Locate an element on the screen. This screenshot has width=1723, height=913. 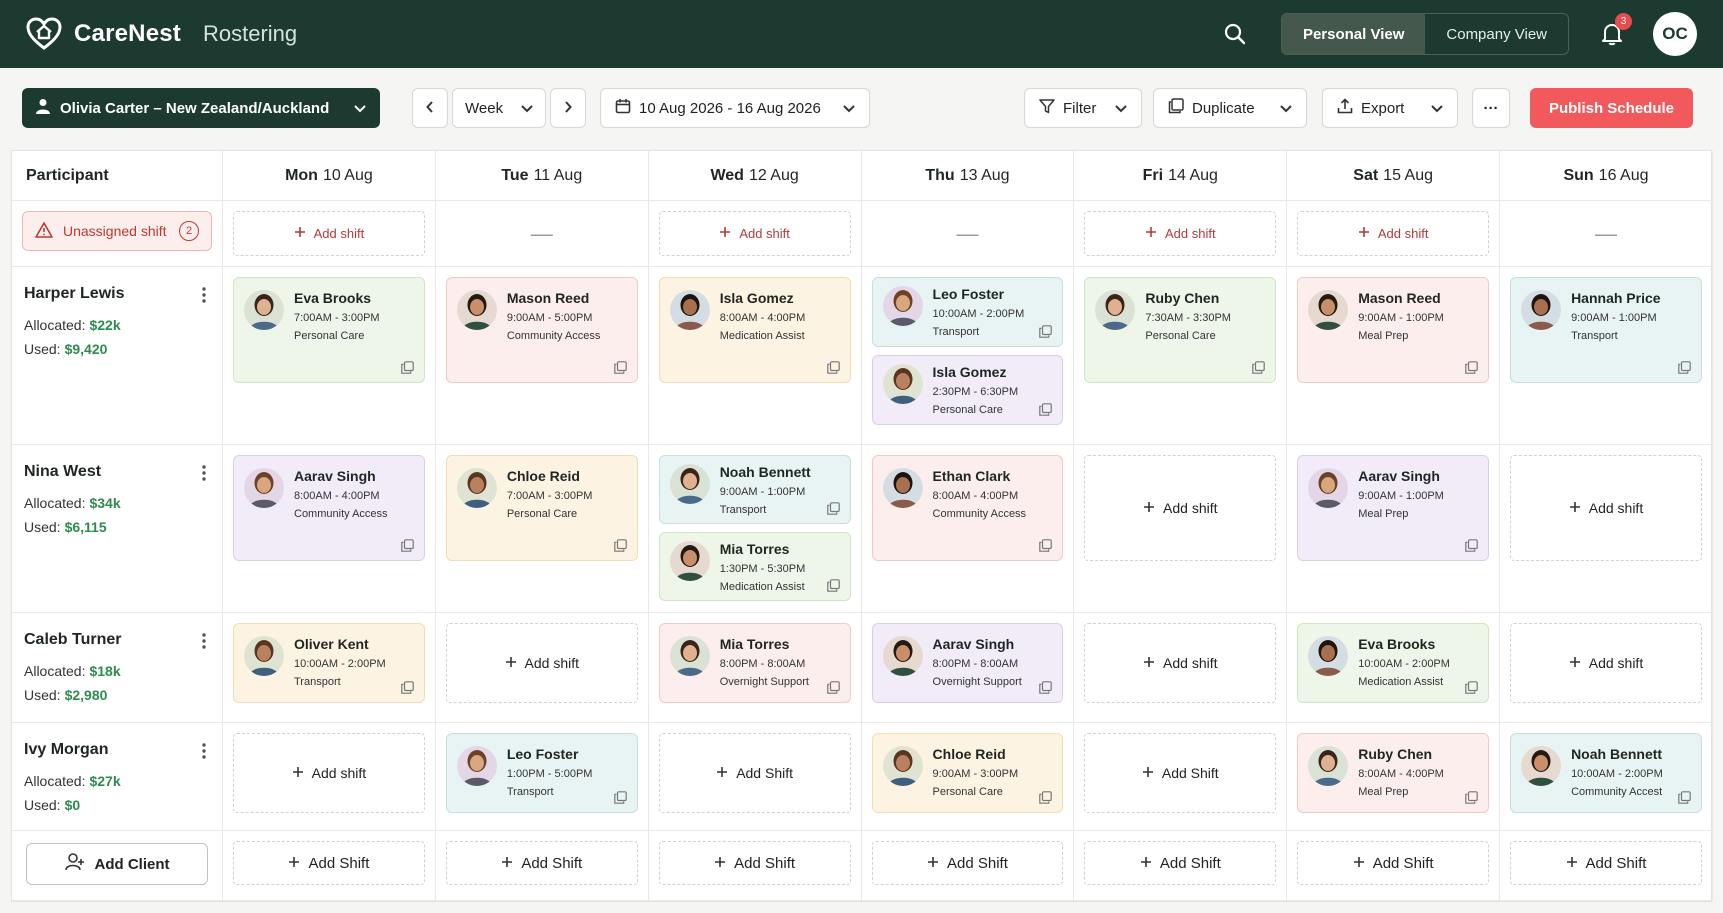
shift-card: Ruby Chen 7:30AM - 3:30PM Personal Care is located at coordinates (1180, 330).